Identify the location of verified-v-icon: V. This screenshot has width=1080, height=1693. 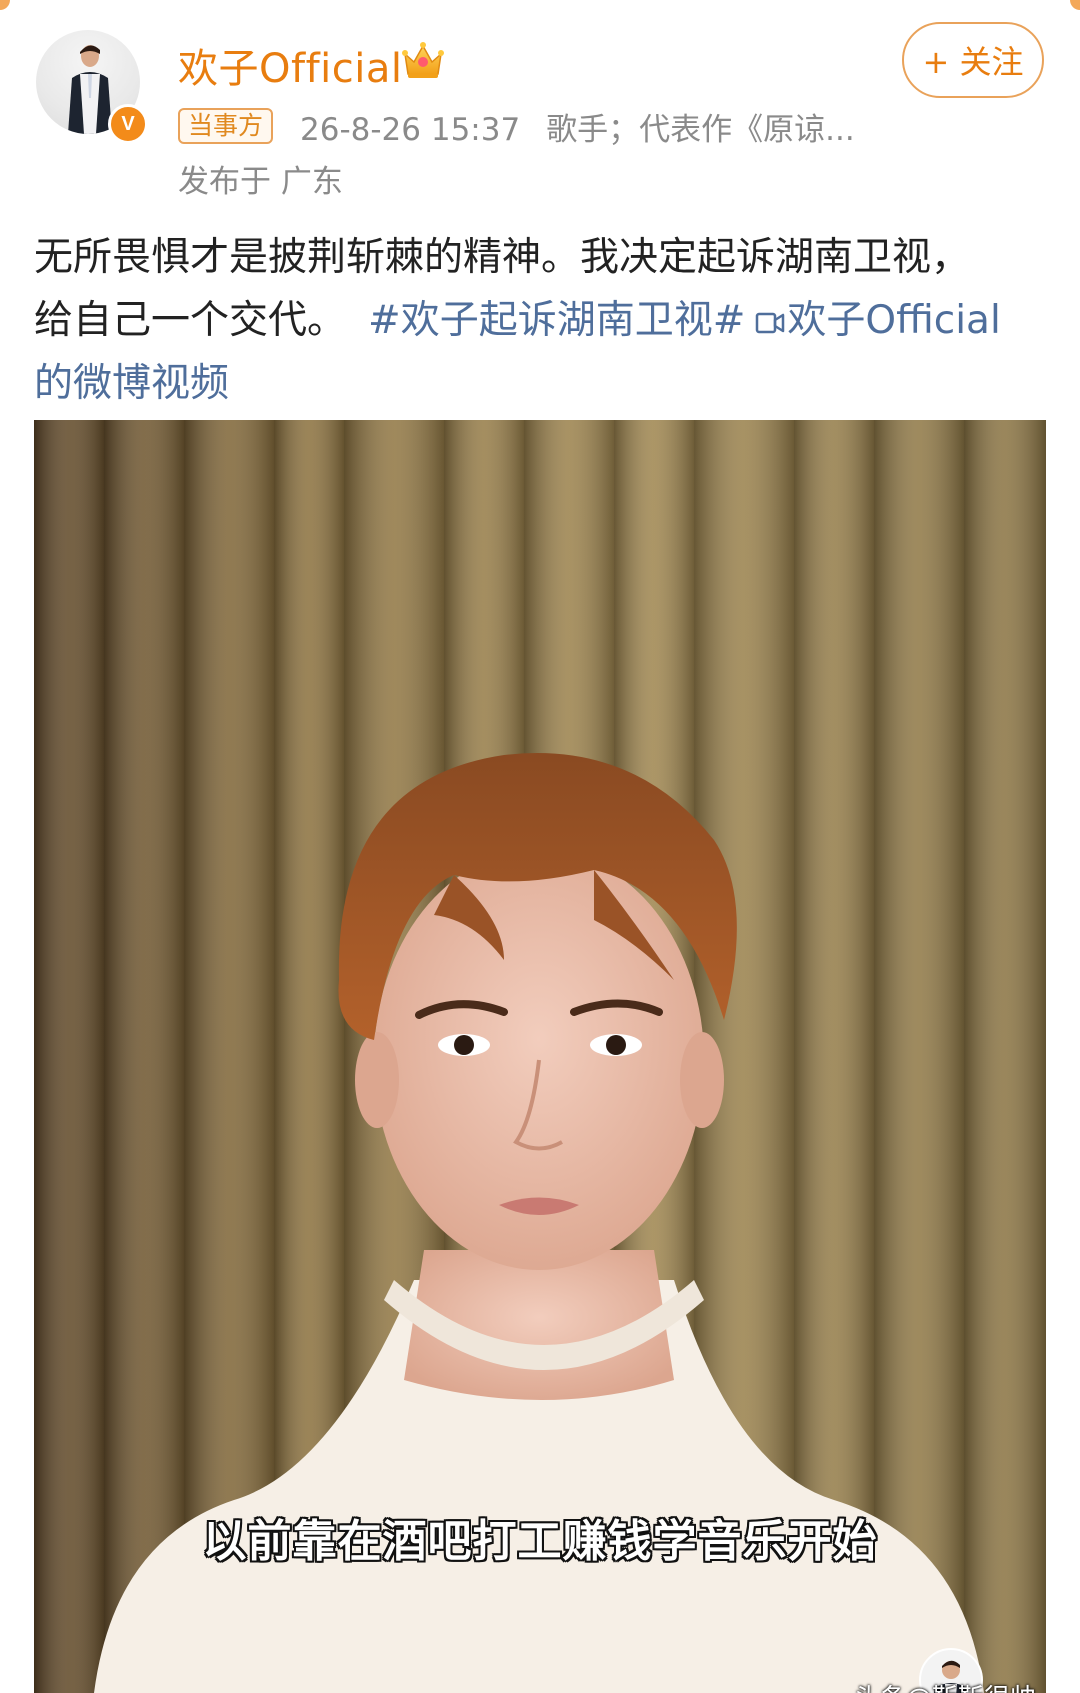
(128, 124).